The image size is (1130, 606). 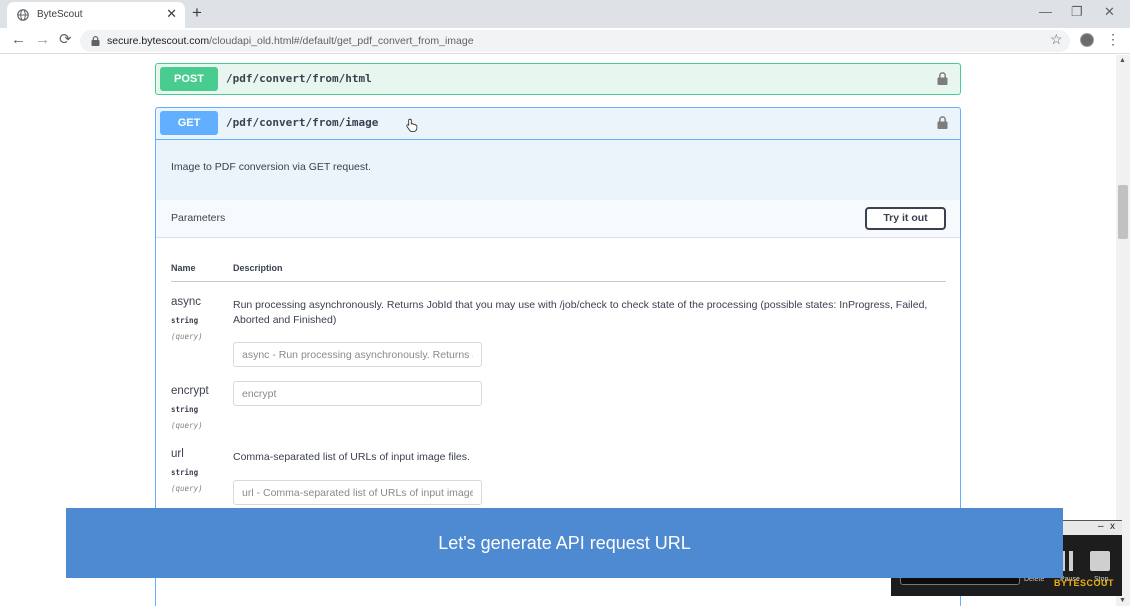 What do you see at coordinates (1123, 212) in the screenshot?
I see `scrollbar-thumb` at bounding box center [1123, 212].